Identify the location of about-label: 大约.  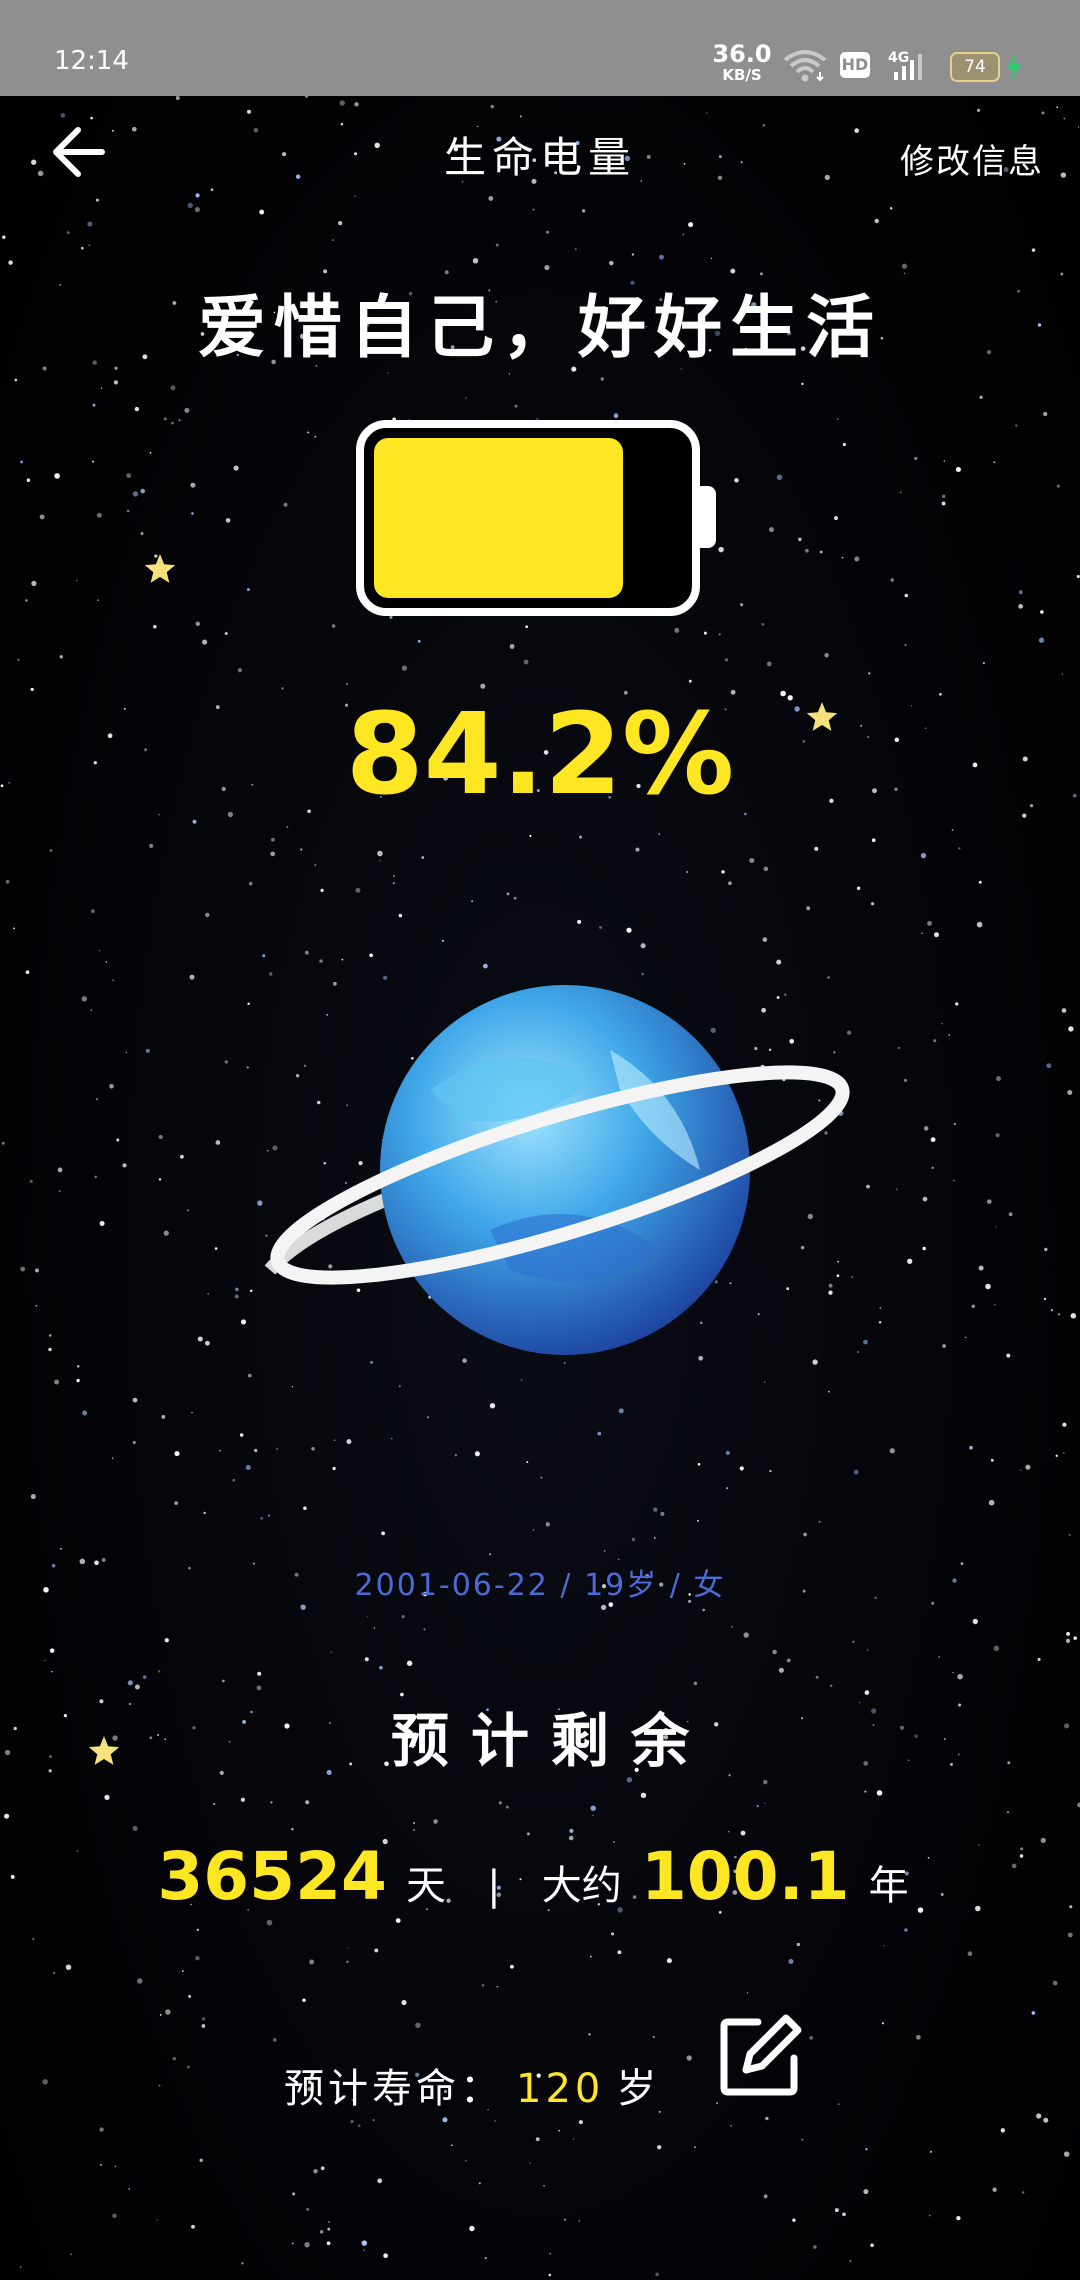
(581, 1886).